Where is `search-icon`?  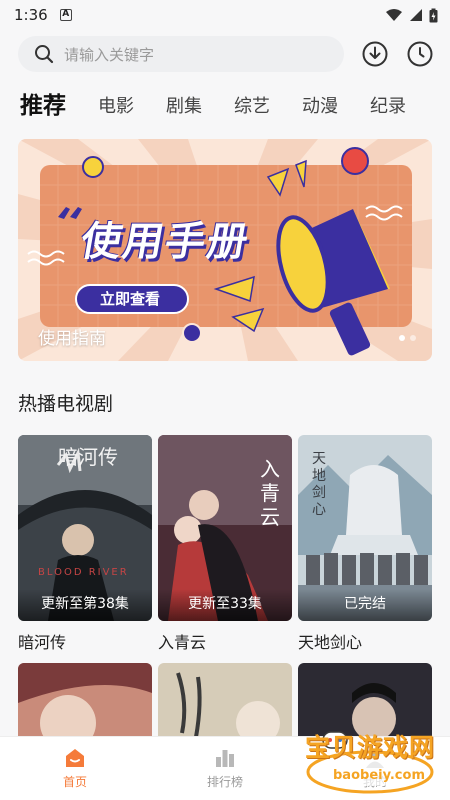
search-icon is located at coordinates (44, 54).